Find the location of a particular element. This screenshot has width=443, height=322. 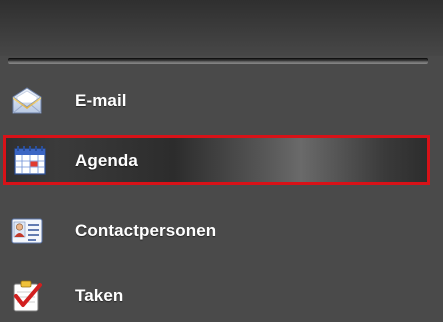

calendar-icon is located at coordinates (30, 161).